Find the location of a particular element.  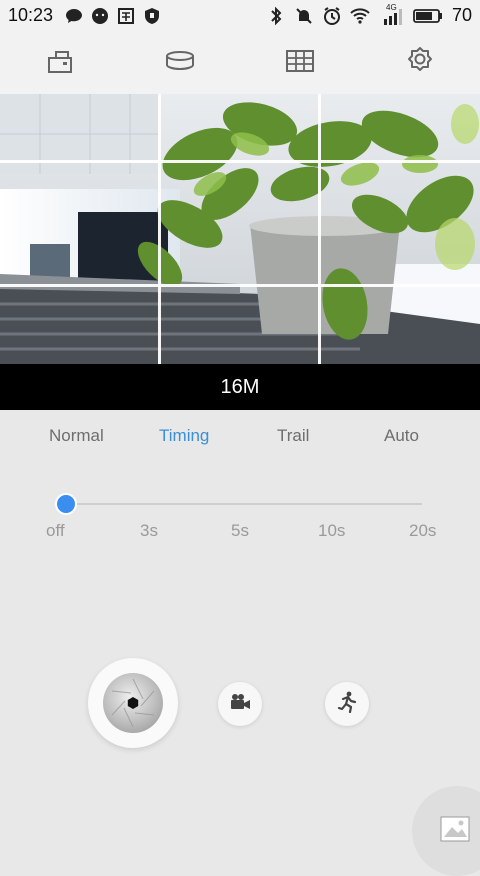

settings-icon is located at coordinates (420, 63).